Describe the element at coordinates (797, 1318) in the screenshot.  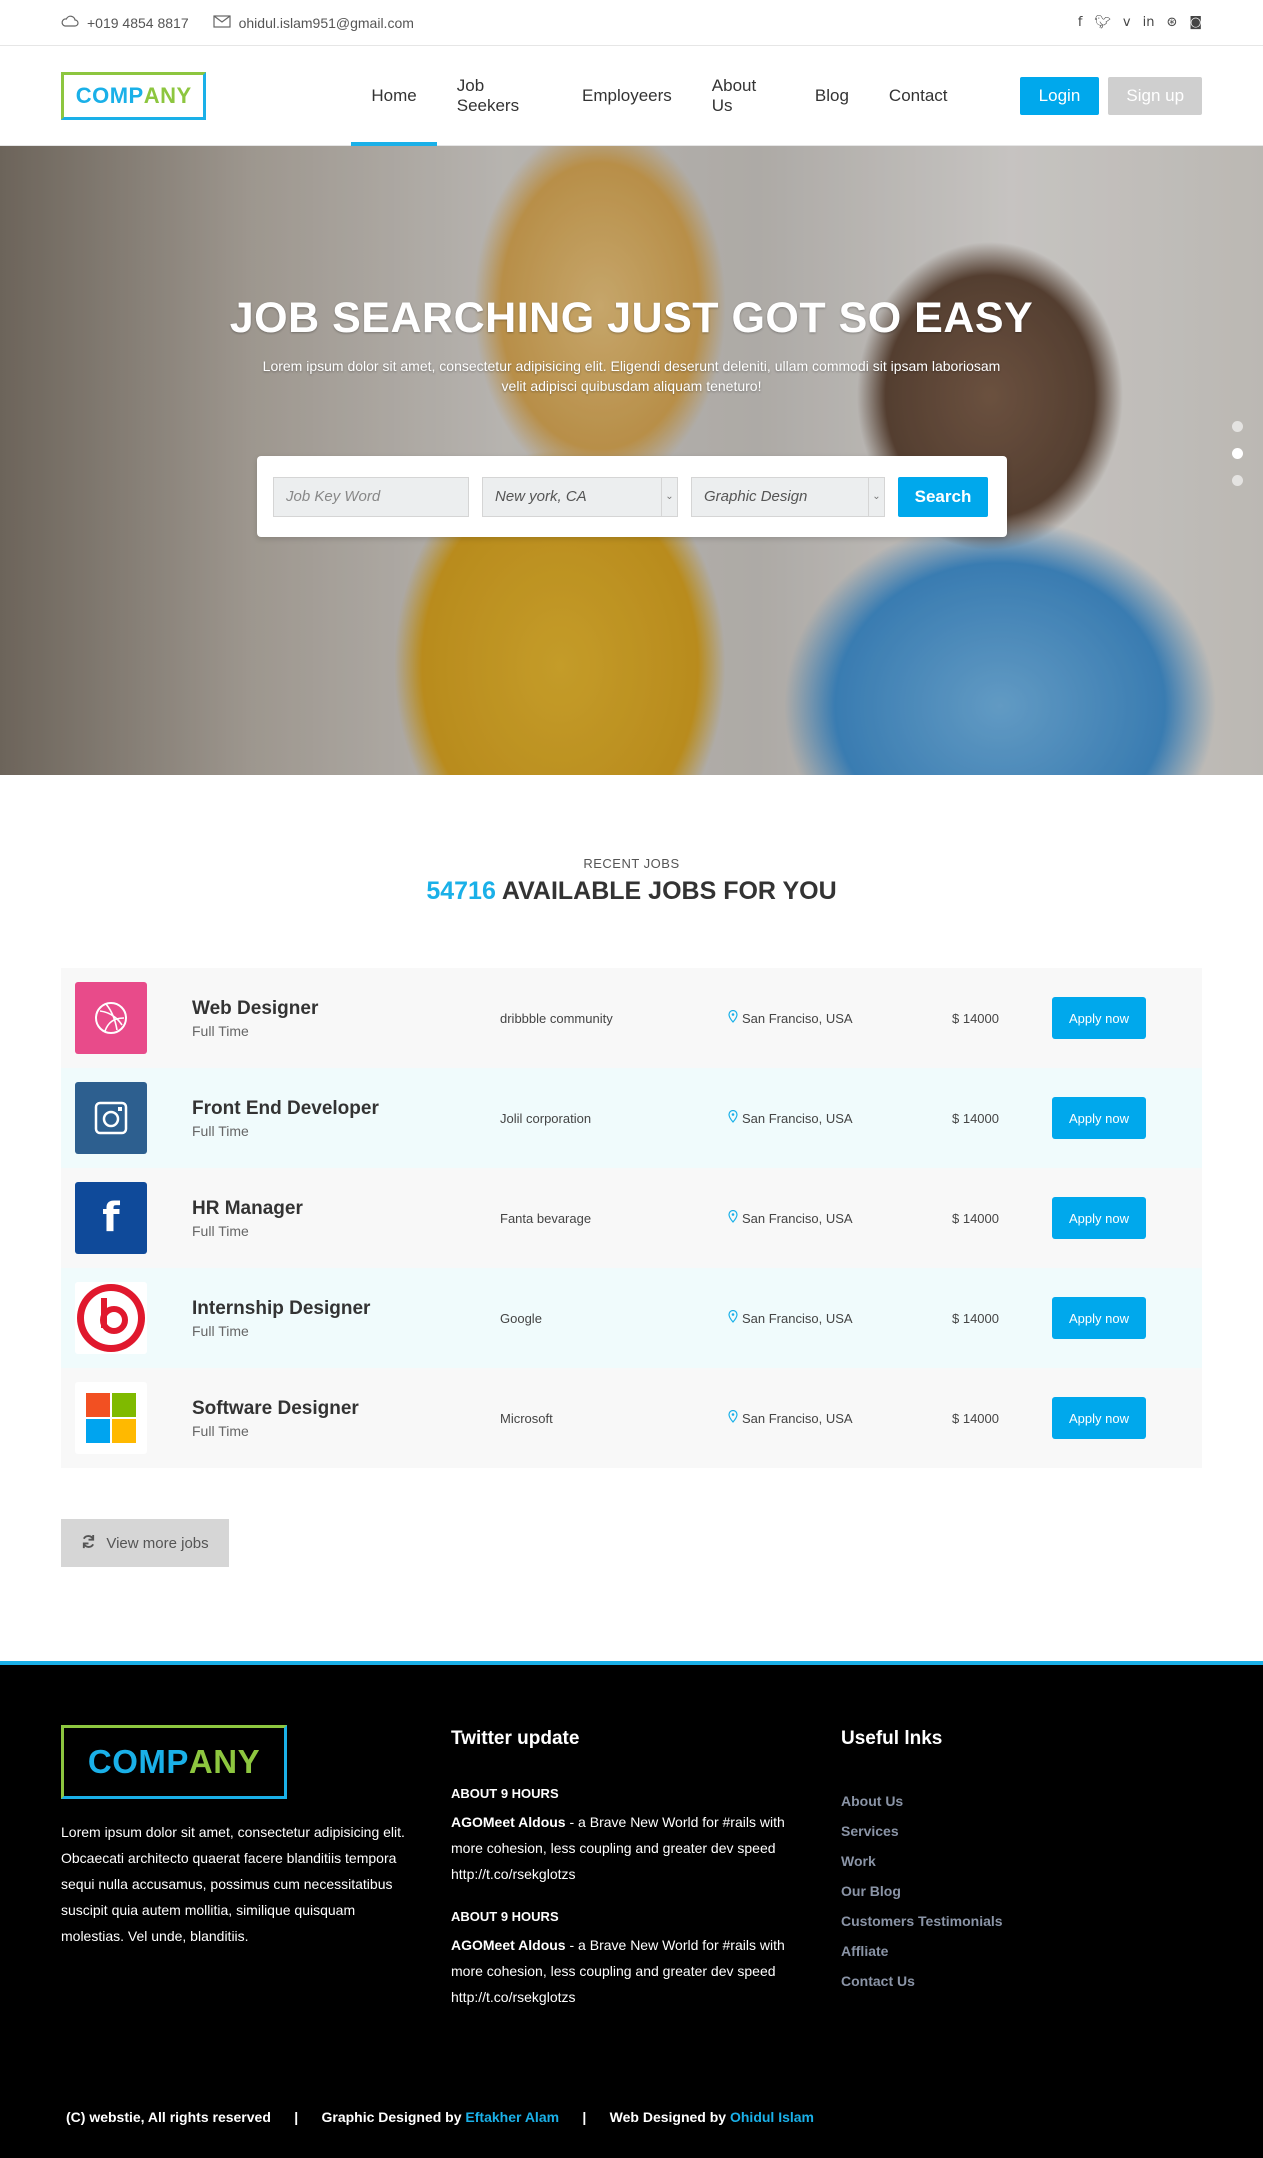
I see `job-location-text: San Franciso, USA` at that location.